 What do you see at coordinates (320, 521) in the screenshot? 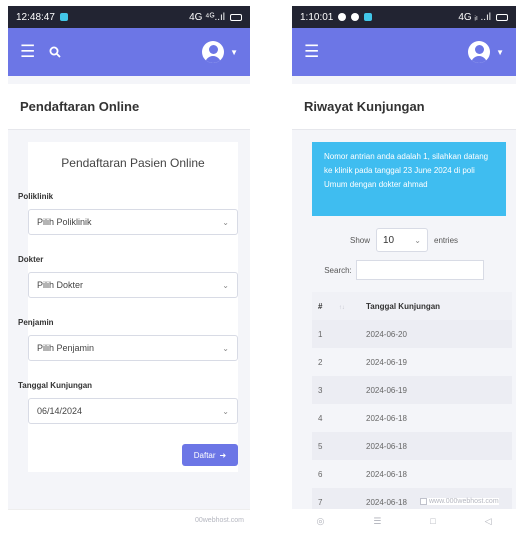
I see `recent-apps-icon: ◎` at bounding box center [320, 521].